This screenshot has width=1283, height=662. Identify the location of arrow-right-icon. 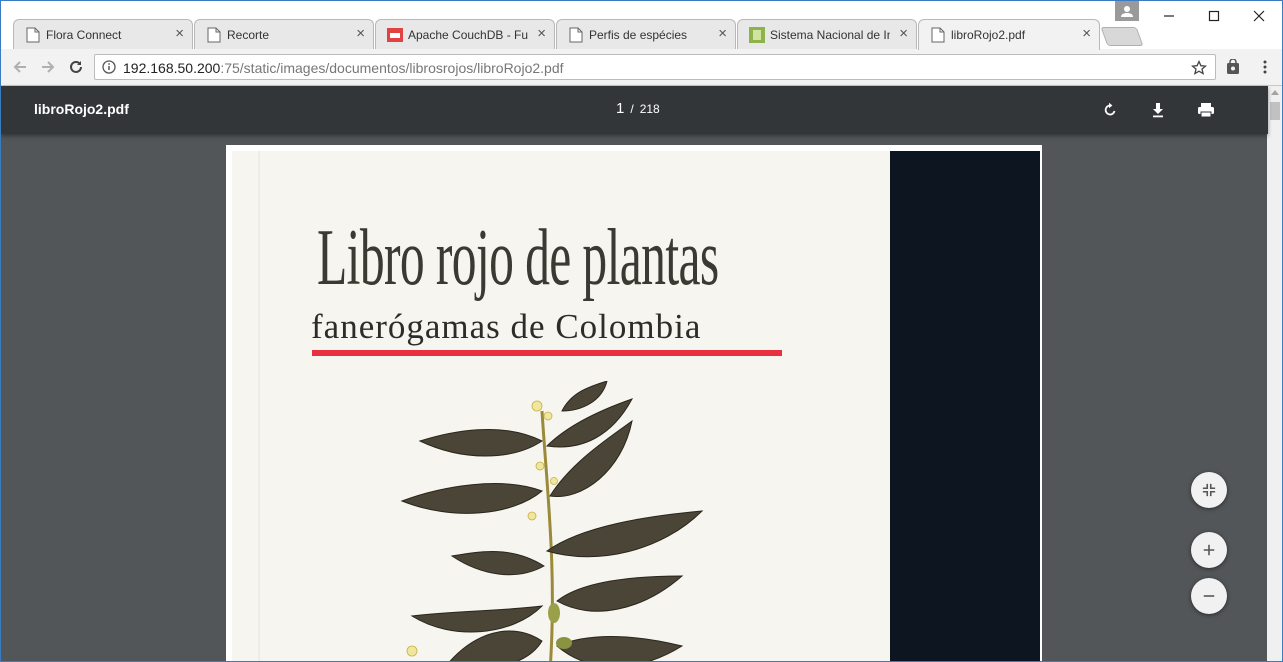
(48, 67).